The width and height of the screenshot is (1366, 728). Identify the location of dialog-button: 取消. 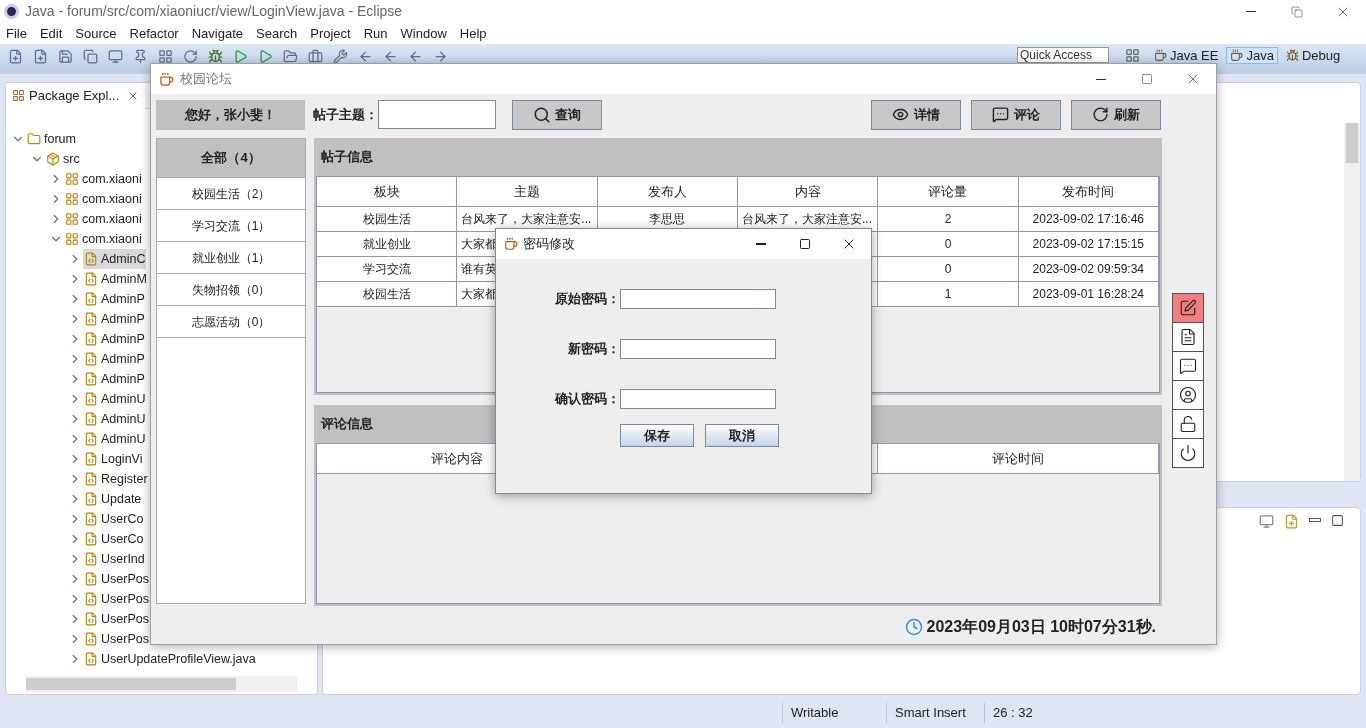
(742, 435).